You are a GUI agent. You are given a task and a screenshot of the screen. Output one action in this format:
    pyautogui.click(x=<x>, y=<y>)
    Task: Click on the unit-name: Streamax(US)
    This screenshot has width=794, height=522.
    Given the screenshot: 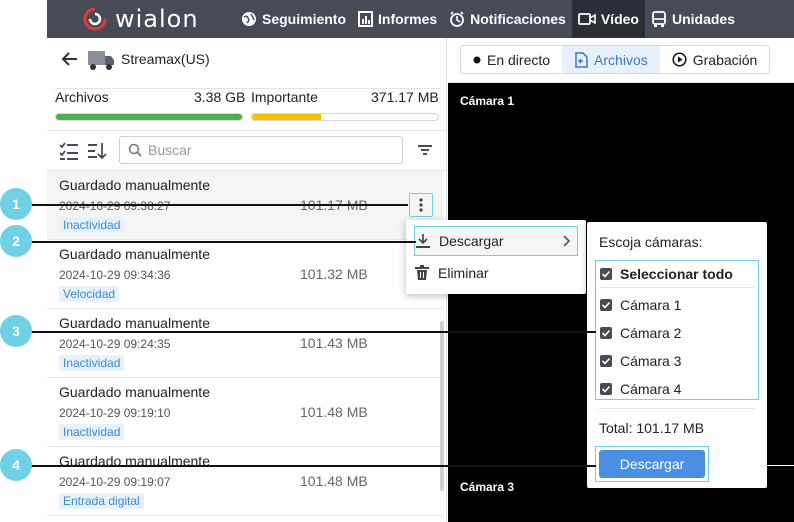 What is the action you would take?
    pyautogui.click(x=165, y=59)
    